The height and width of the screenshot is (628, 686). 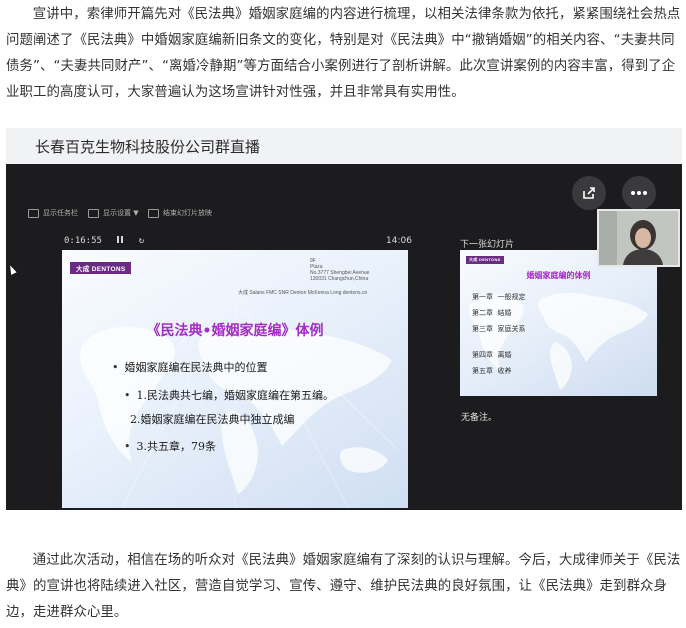 I want to click on chapter-item: 第一章 一般规定, so click(x=499, y=297).